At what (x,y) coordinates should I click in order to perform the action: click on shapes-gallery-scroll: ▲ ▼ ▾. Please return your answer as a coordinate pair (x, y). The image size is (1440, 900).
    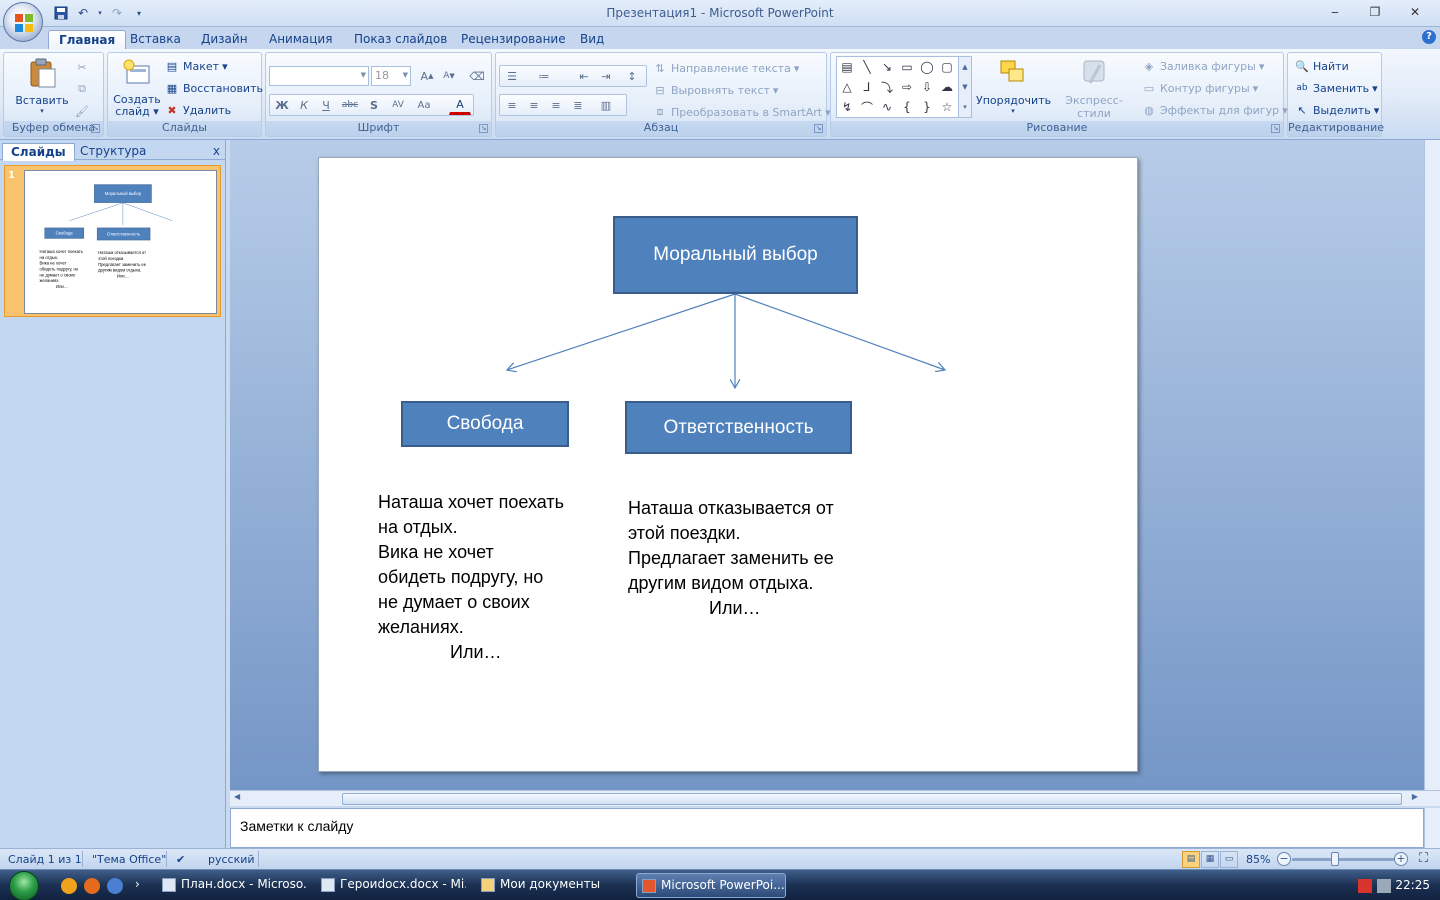
    Looking at the image, I should click on (964, 87).